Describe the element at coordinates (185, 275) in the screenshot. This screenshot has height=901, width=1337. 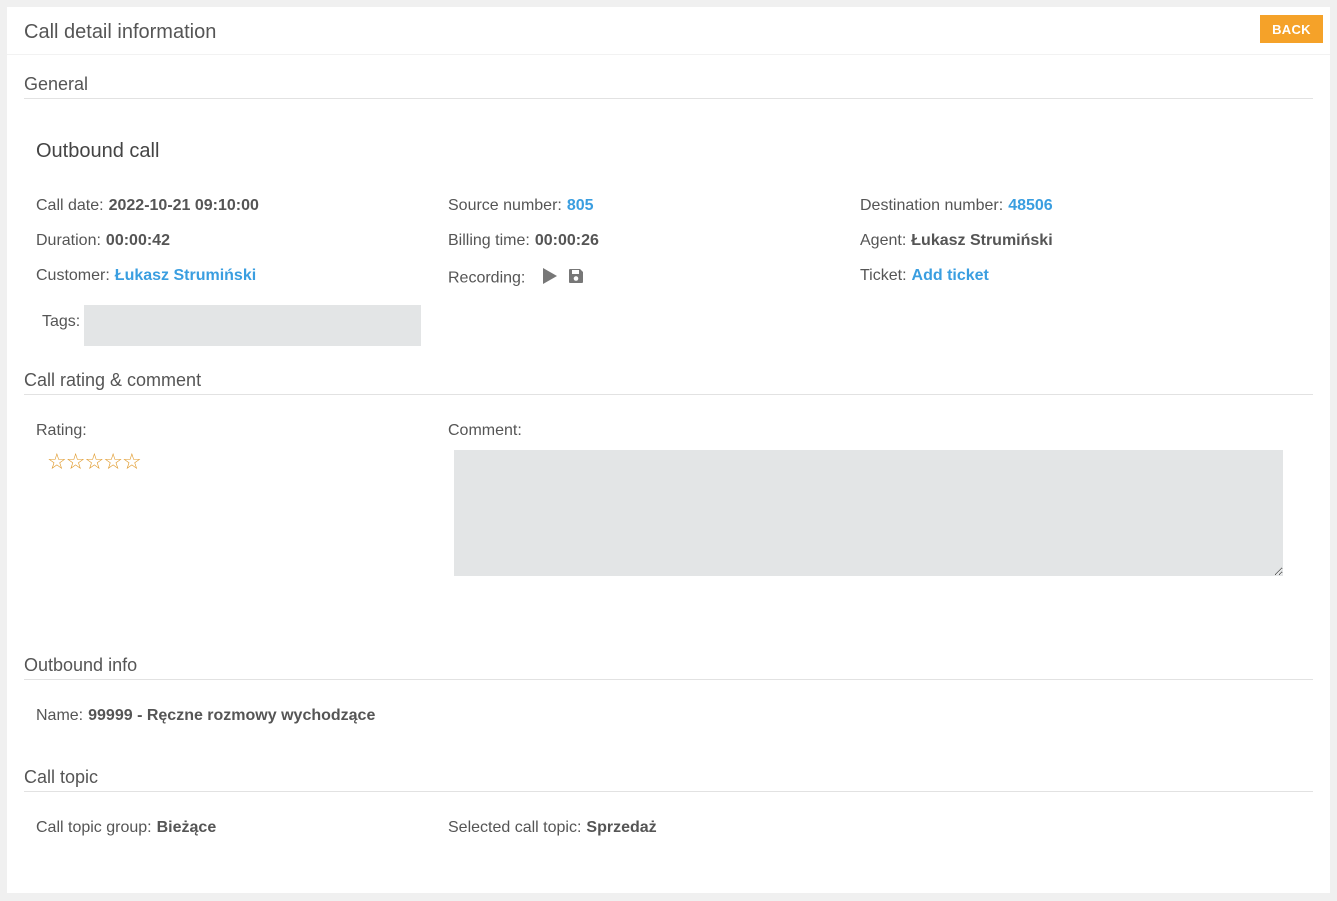
I see `customer-link: Łukasz Strumiński` at that location.